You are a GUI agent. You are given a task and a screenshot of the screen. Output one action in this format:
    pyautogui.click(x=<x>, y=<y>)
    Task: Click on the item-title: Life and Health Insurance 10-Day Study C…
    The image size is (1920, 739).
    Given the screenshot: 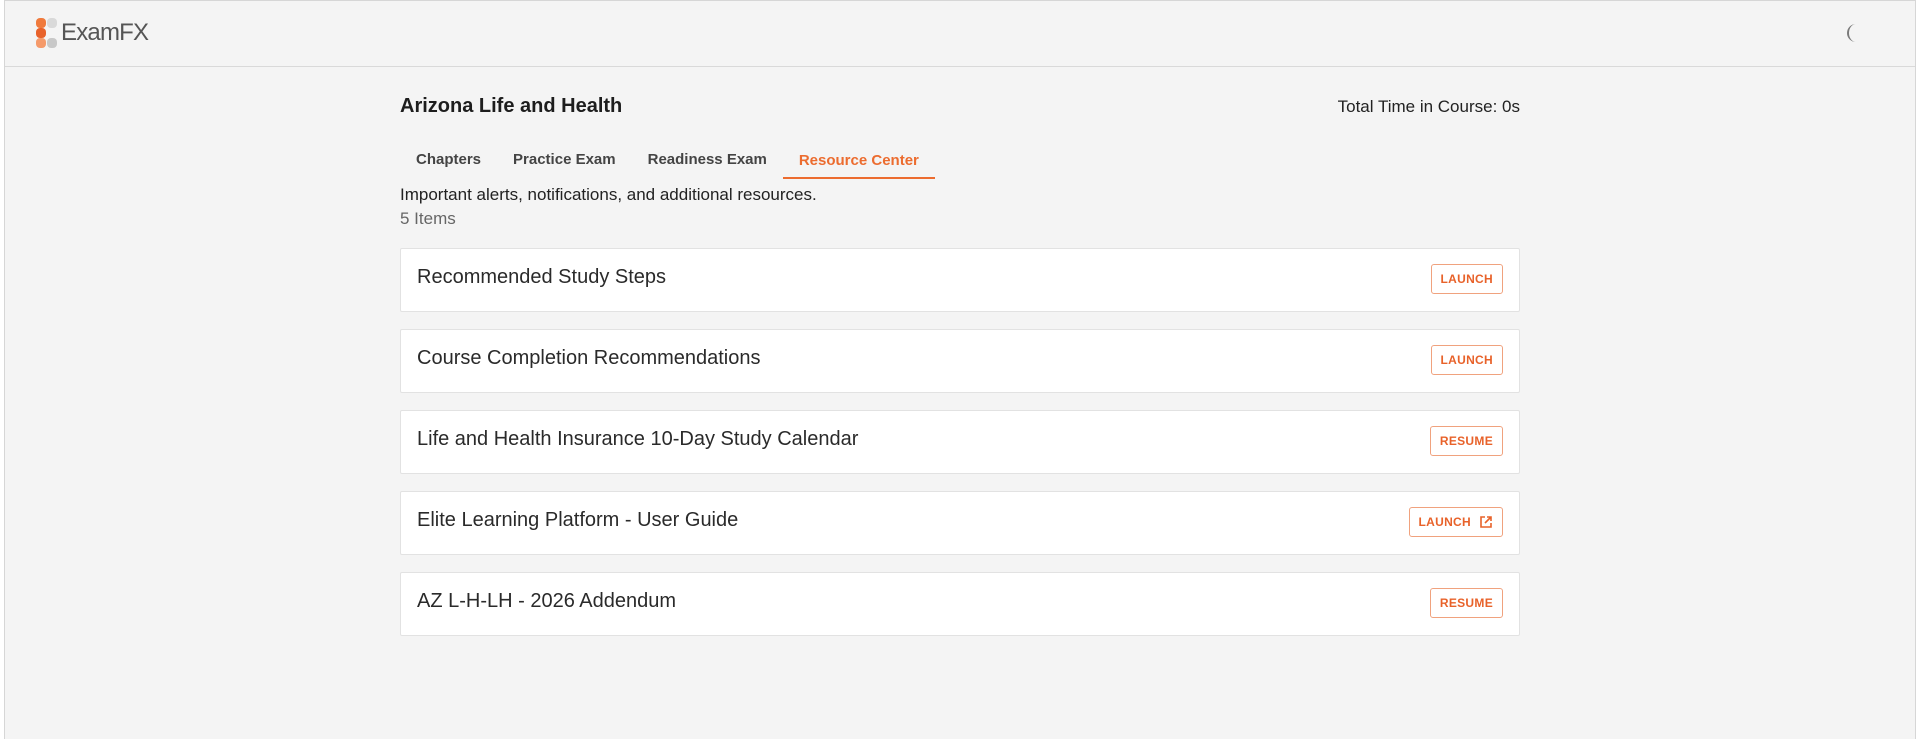 What is the action you would take?
    pyautogui.click(x=638, y=439)
    